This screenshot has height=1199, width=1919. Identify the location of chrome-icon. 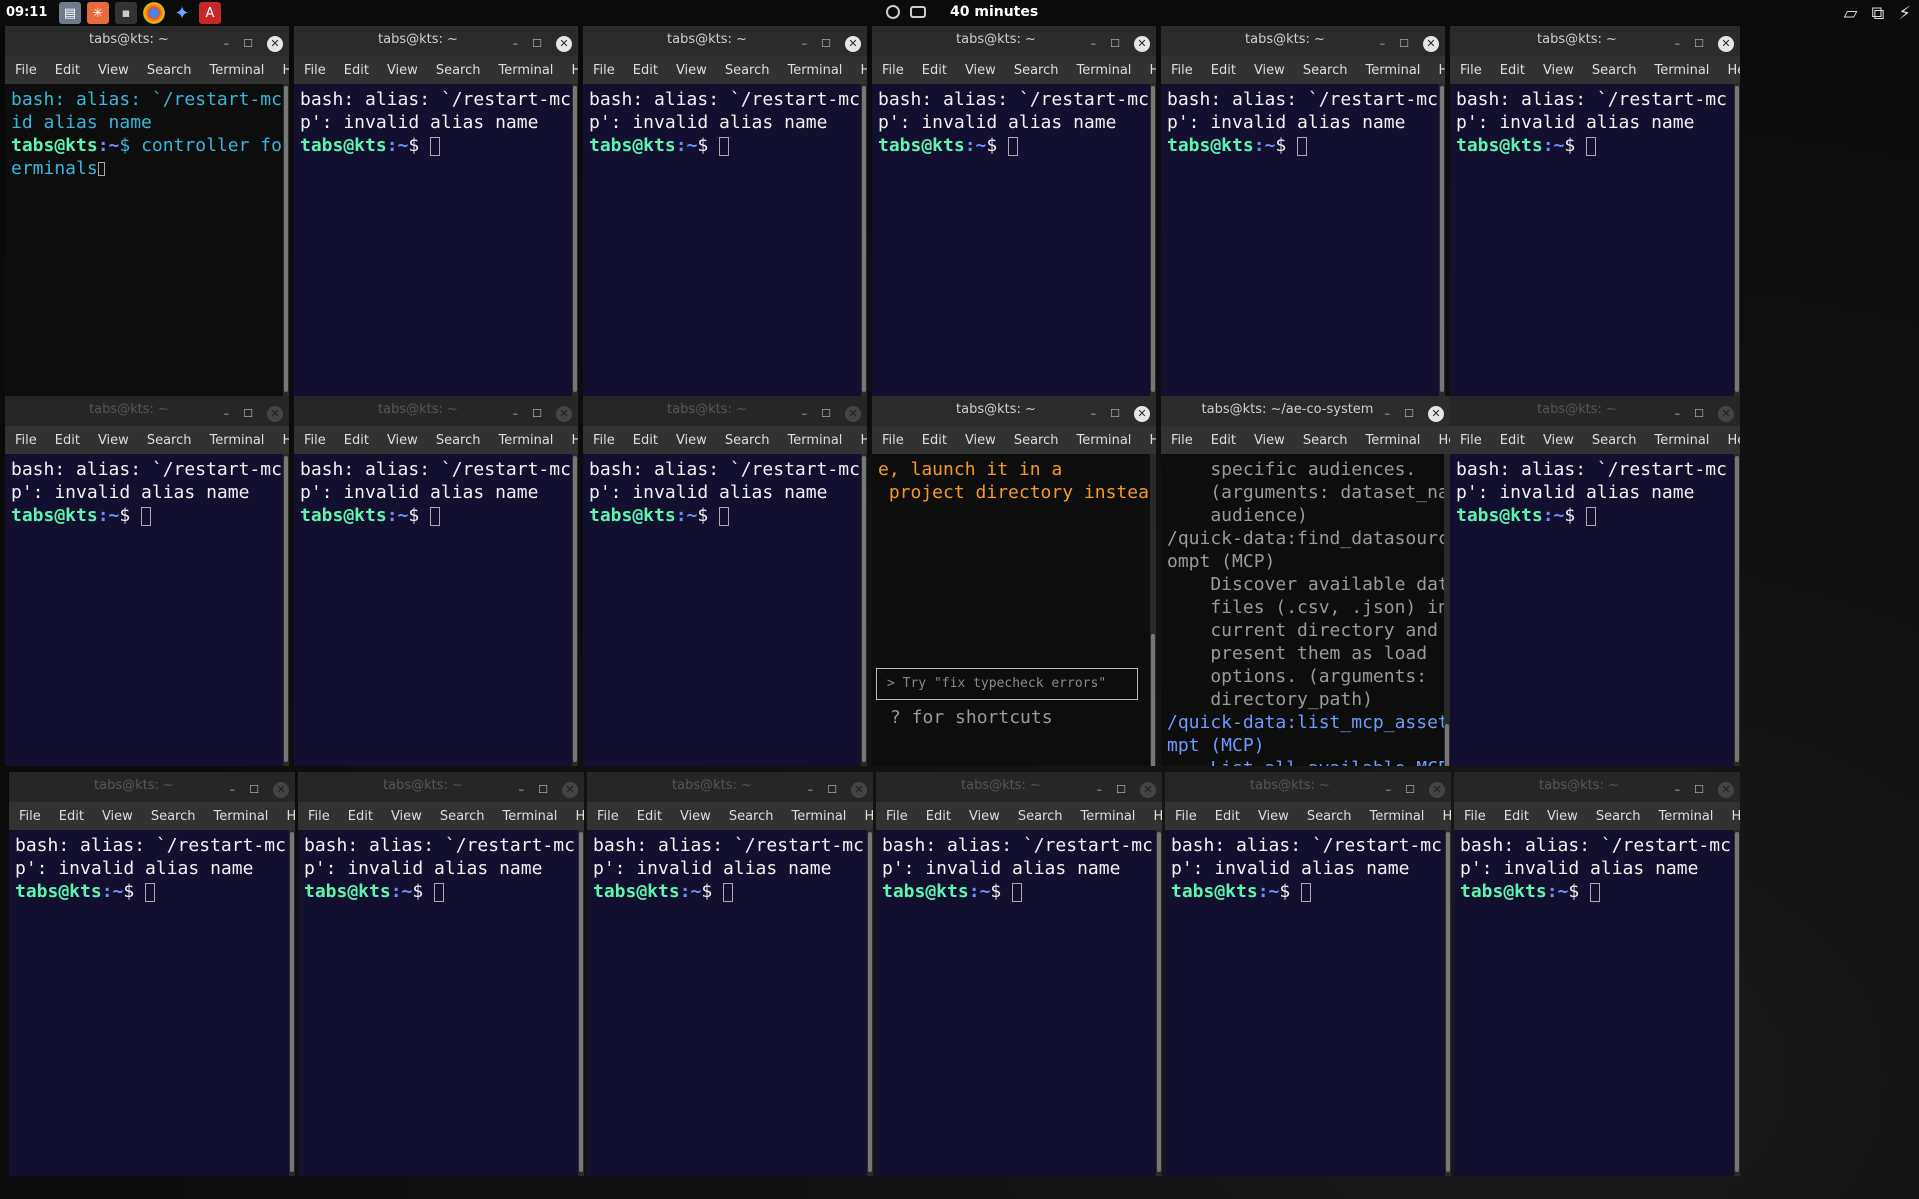
(154, 13).